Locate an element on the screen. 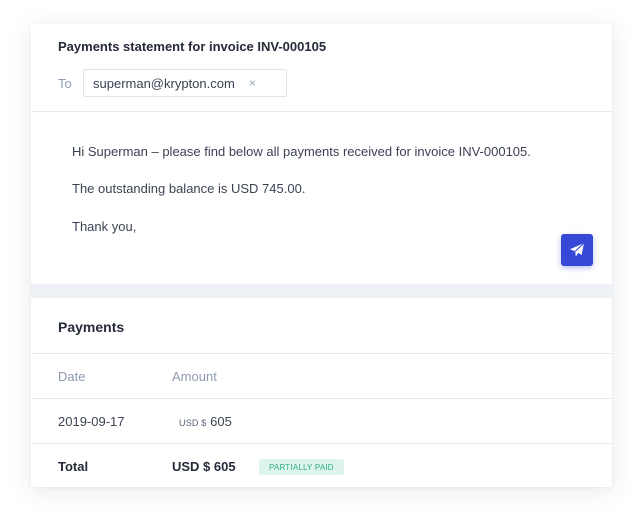 The image size is (643, 523). send-button is located at coordinates (577, 250).